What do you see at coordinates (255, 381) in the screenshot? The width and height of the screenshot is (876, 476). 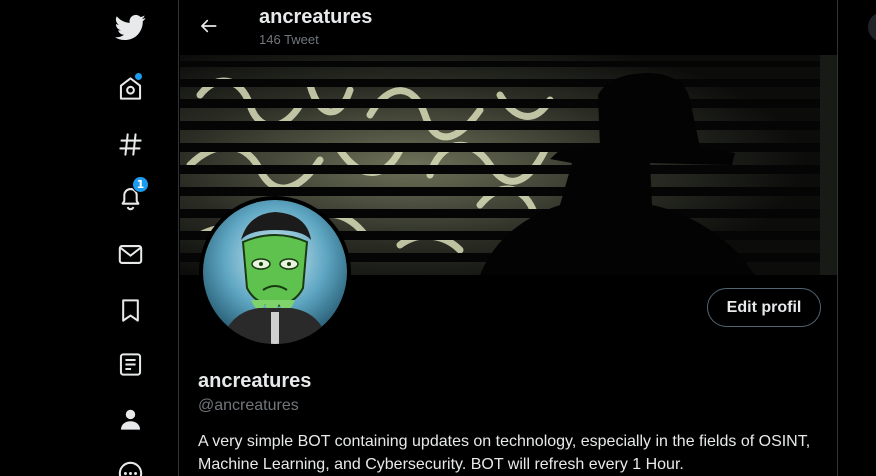 I see `profile-display-name: ancreatures` at bounding box center [255, 381].